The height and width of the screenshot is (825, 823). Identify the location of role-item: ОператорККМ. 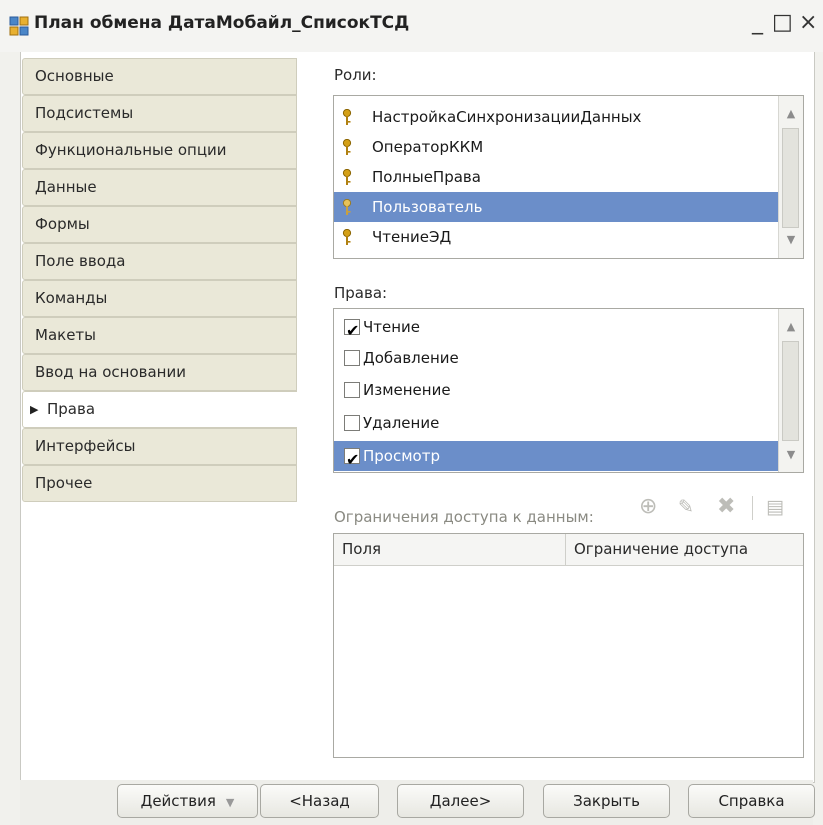
(556, 147).